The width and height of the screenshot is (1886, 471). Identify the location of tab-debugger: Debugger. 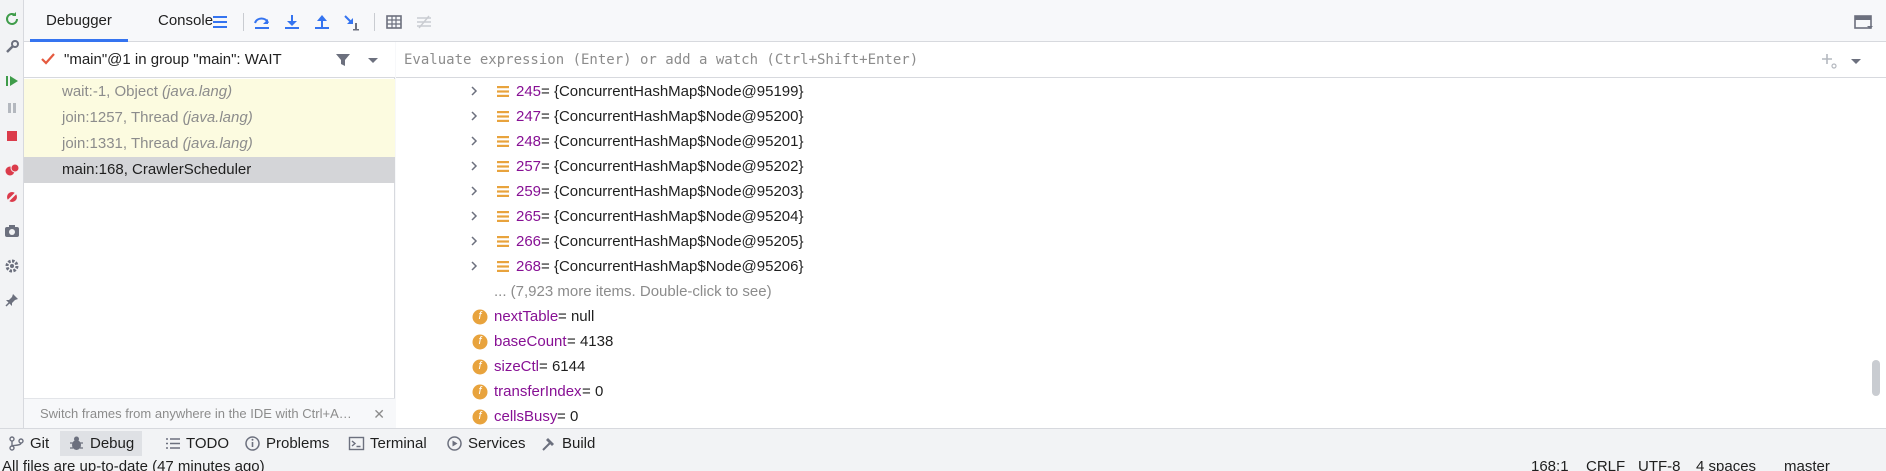
(79, 23).